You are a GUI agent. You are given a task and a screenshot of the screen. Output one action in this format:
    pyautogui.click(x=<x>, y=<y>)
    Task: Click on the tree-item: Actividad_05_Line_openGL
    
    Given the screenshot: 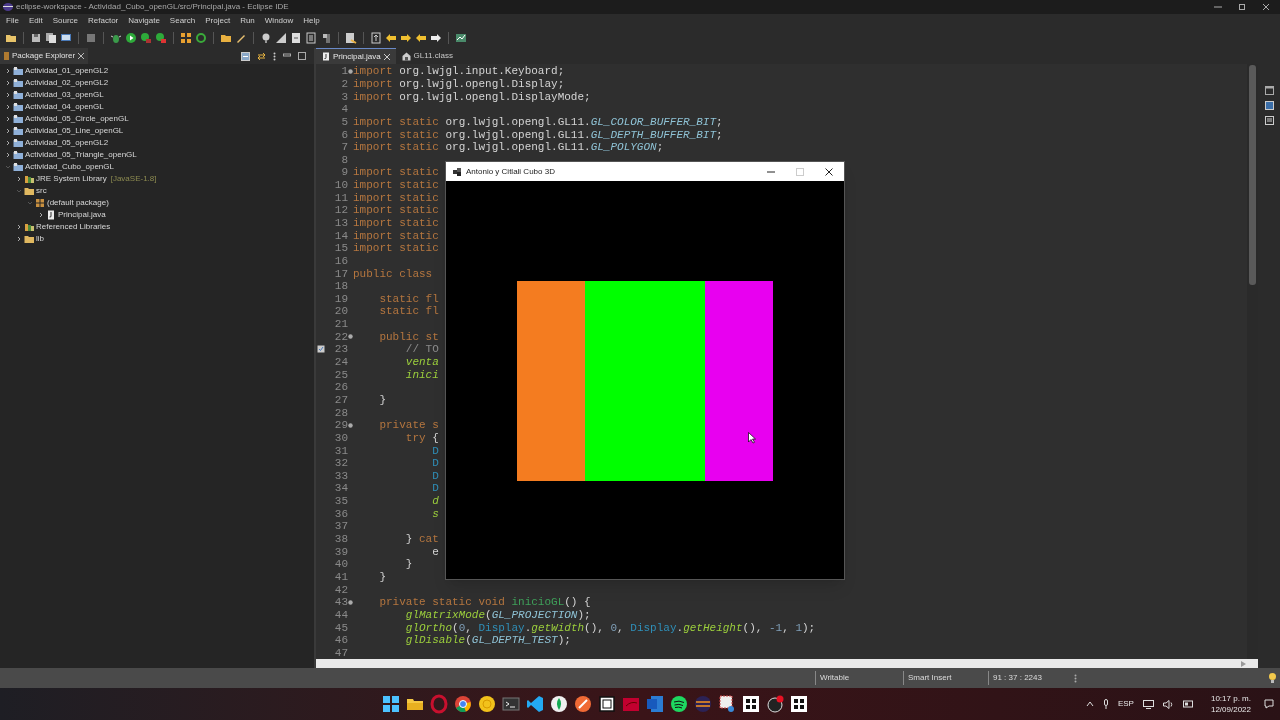 What is the action you would take?
    pyautogui.click(x=157, y=131)
    